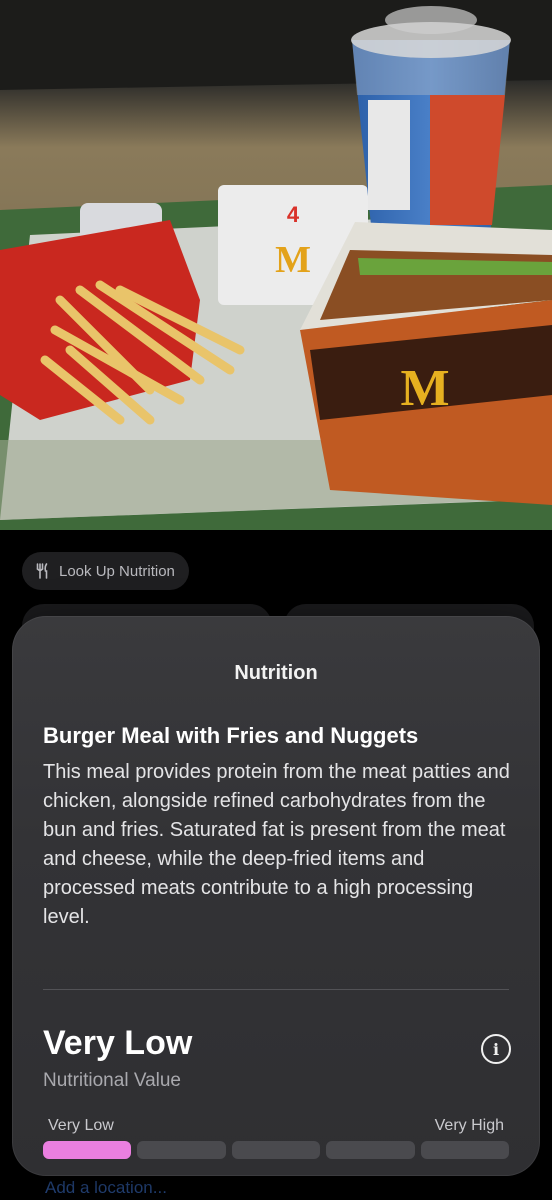  I want to click on scale-segment-active, so click(87, 1150).